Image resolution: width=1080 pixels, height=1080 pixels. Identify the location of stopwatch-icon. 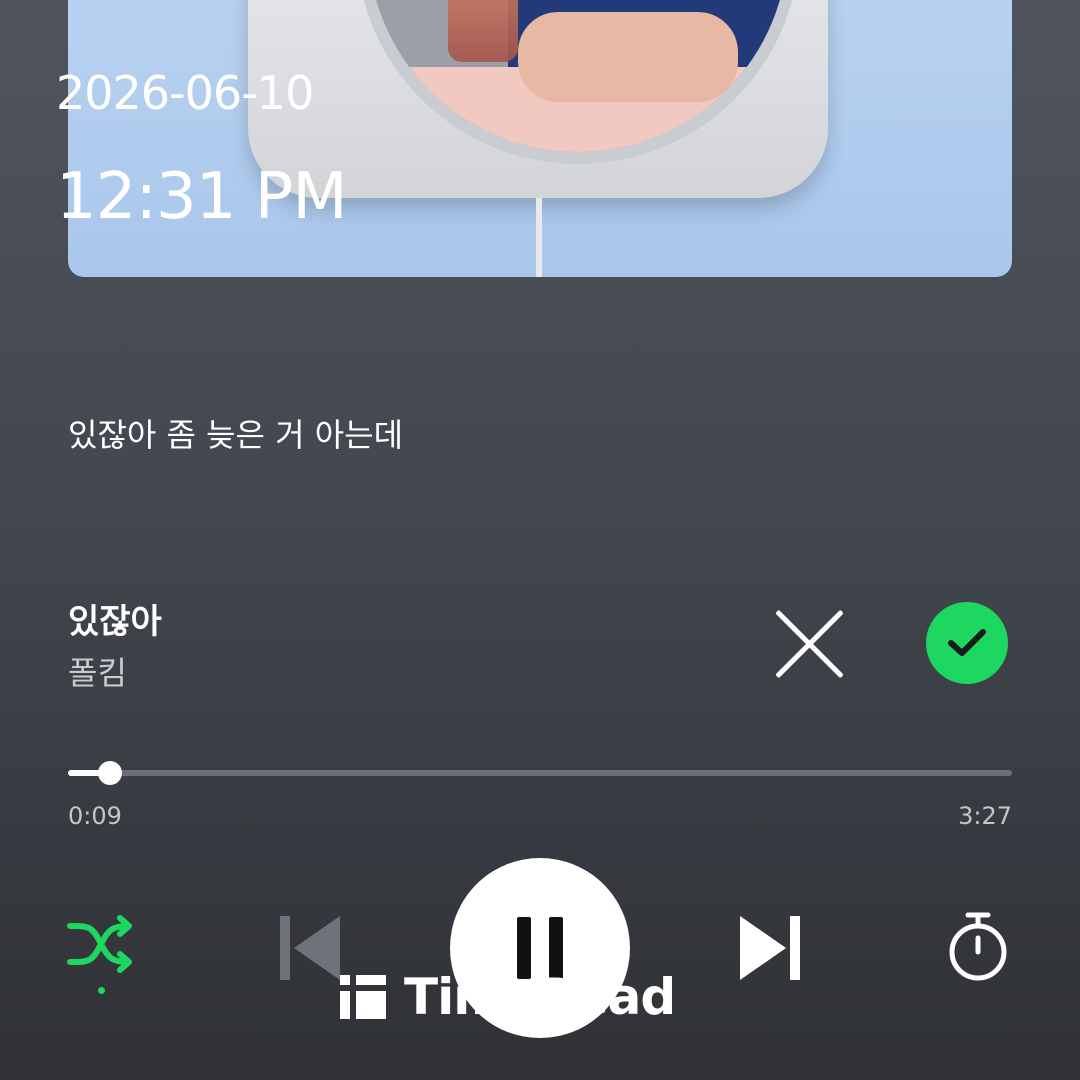
(978, 946).